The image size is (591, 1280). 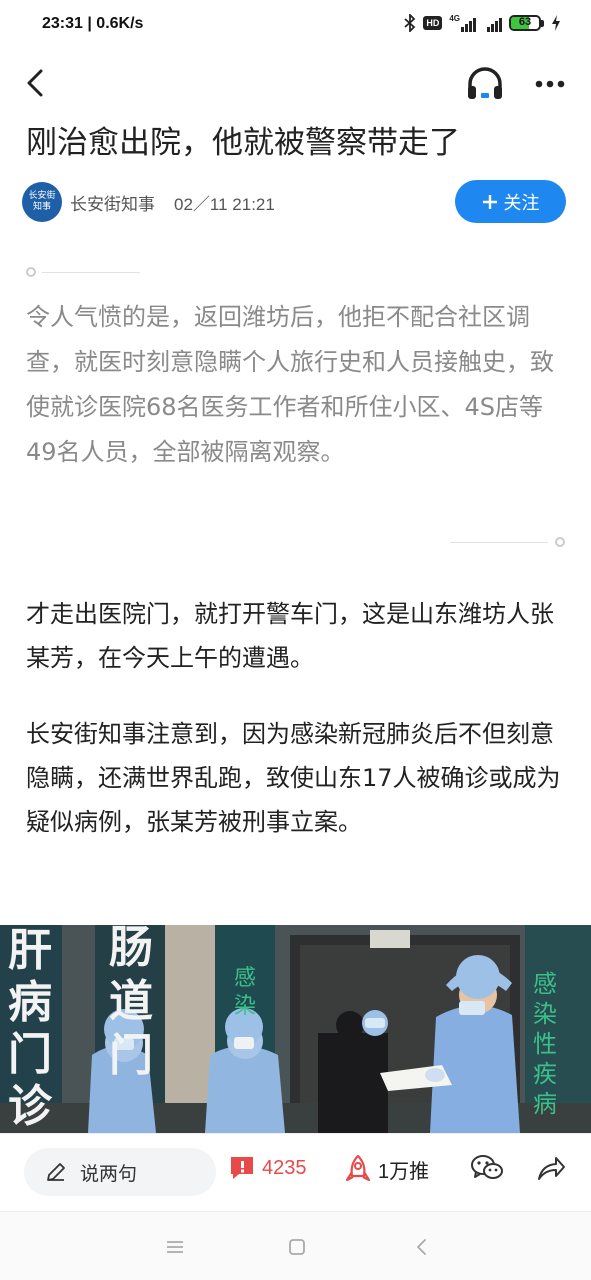 I want to click on quote-bottom-dot, so click(x=560, y=542).